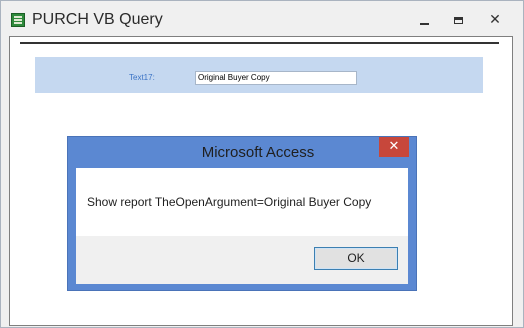 This screenshot has height=328, width=524. Describe the element at coordinates (356, 258) in the screenshot. I see `ok-button: OK` at that location.